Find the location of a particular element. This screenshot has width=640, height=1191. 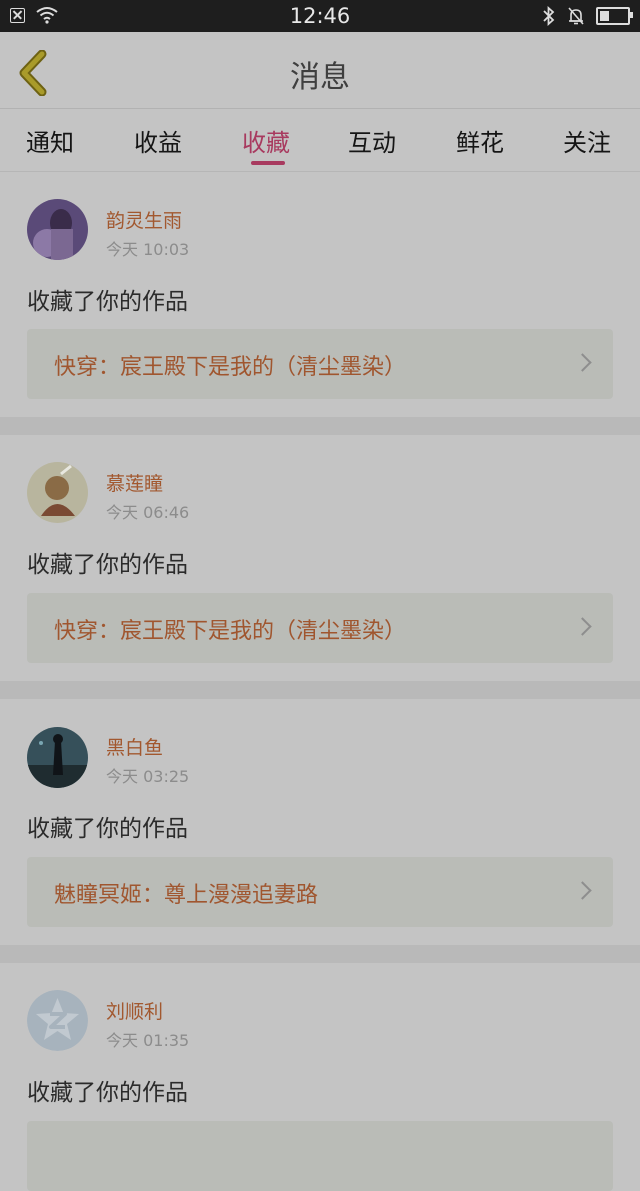

work-link is located at coordinates (320, 1156).